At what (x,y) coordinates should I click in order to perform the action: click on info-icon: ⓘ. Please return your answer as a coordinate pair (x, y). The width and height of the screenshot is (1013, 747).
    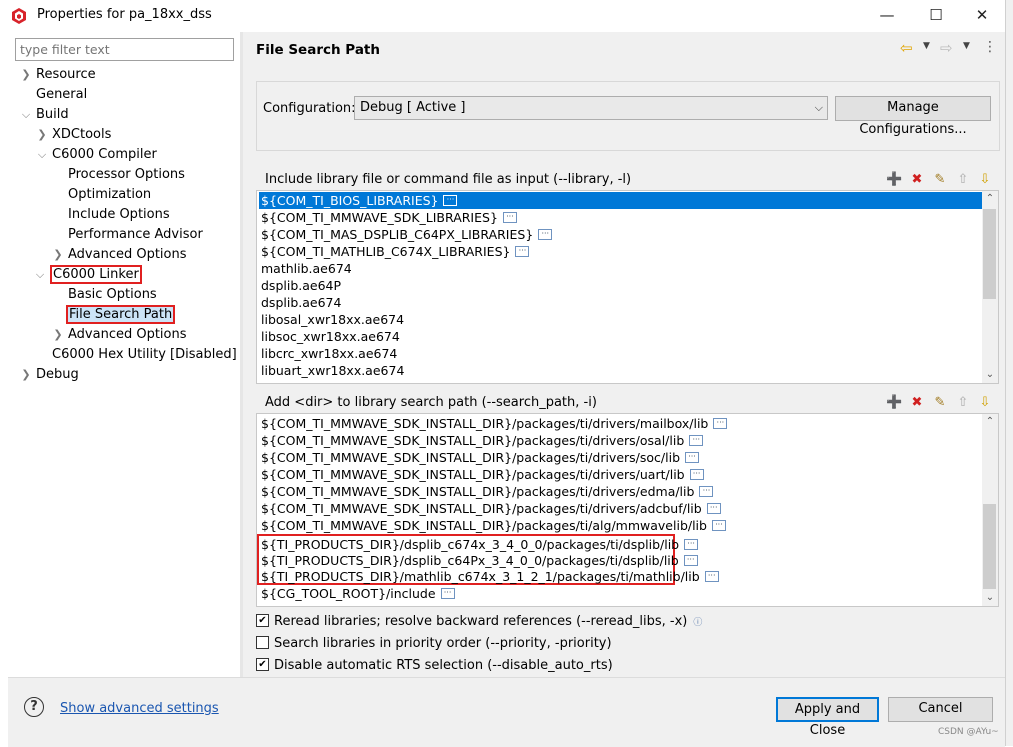
    Looking at the image, I should click on (697, 623).